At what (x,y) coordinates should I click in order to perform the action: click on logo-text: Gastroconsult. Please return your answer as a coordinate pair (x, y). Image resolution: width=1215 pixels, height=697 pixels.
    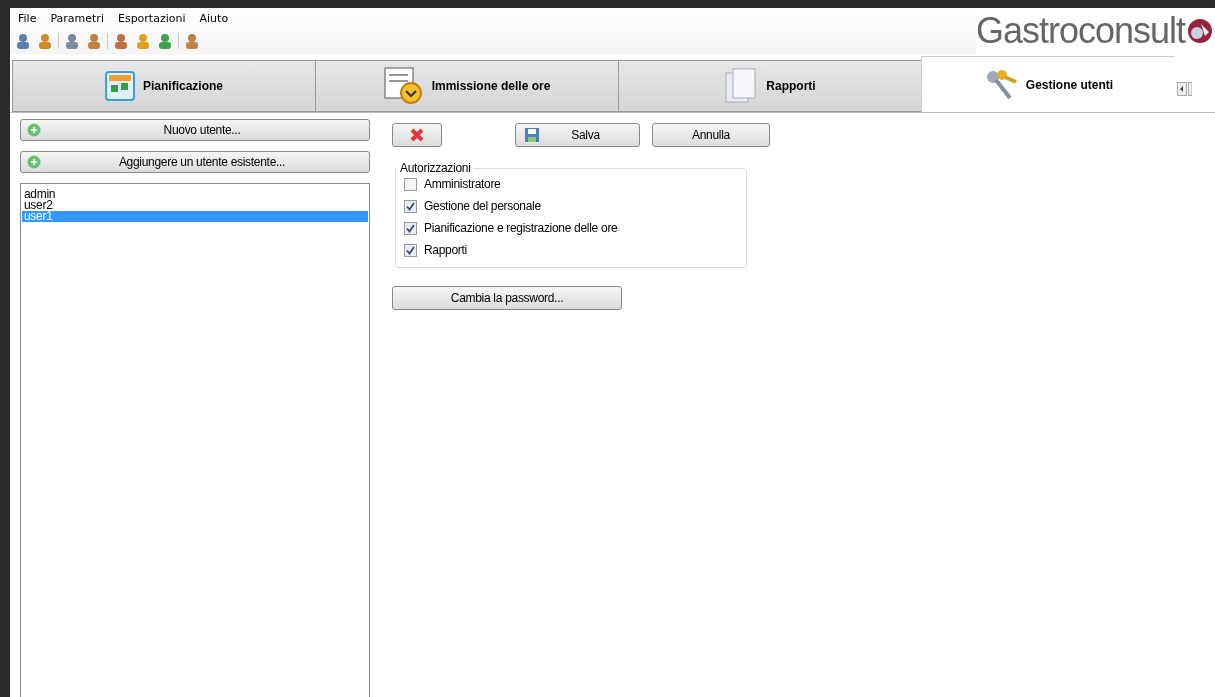
    Looking at the image, I should click on (1080, 31).